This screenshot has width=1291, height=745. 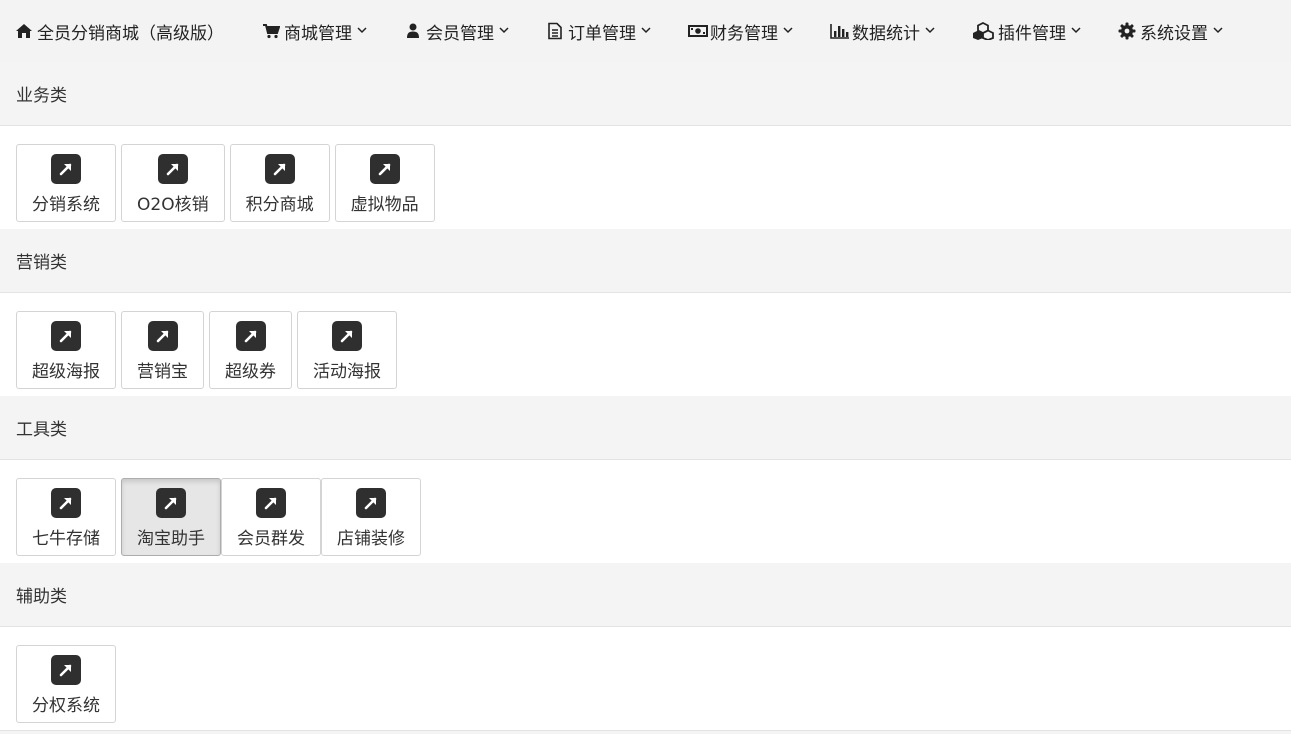 I want to click on tile-label: 虚拟物品, so click(x=384, y=205).